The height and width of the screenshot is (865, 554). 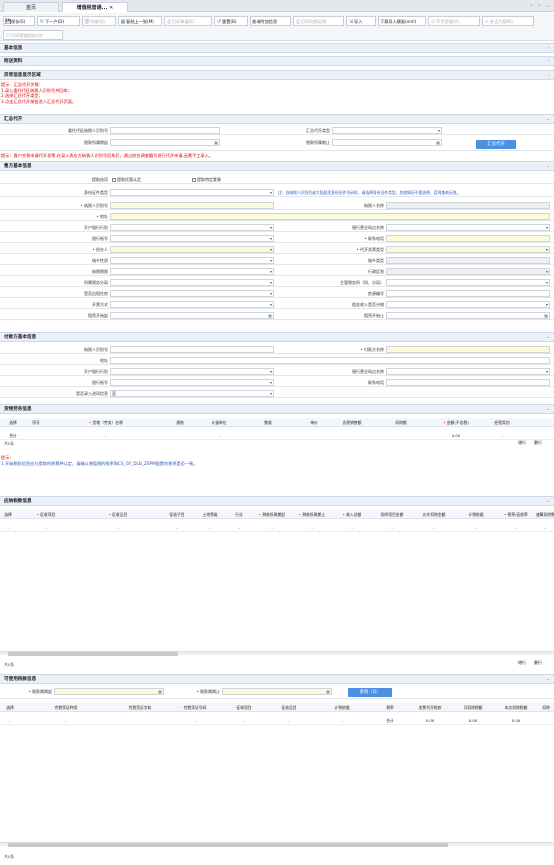 I want to click on tax-delete-row-button: 删行, so click(x=538, y=663).